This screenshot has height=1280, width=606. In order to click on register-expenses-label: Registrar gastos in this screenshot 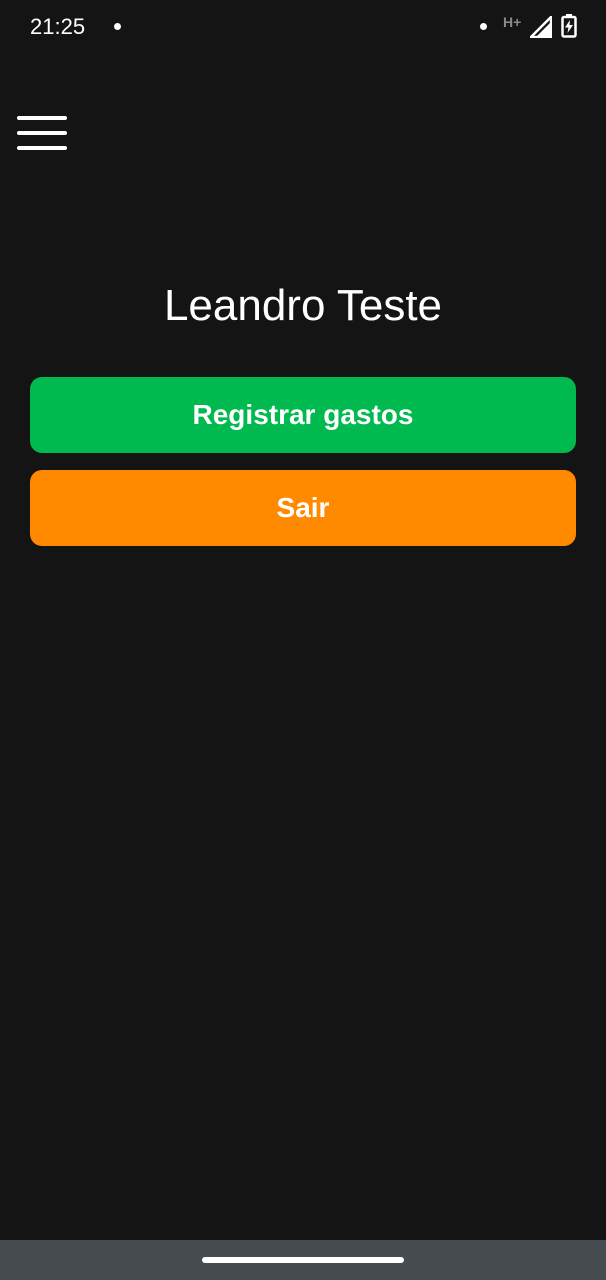, I will do `click(303, 414)`.